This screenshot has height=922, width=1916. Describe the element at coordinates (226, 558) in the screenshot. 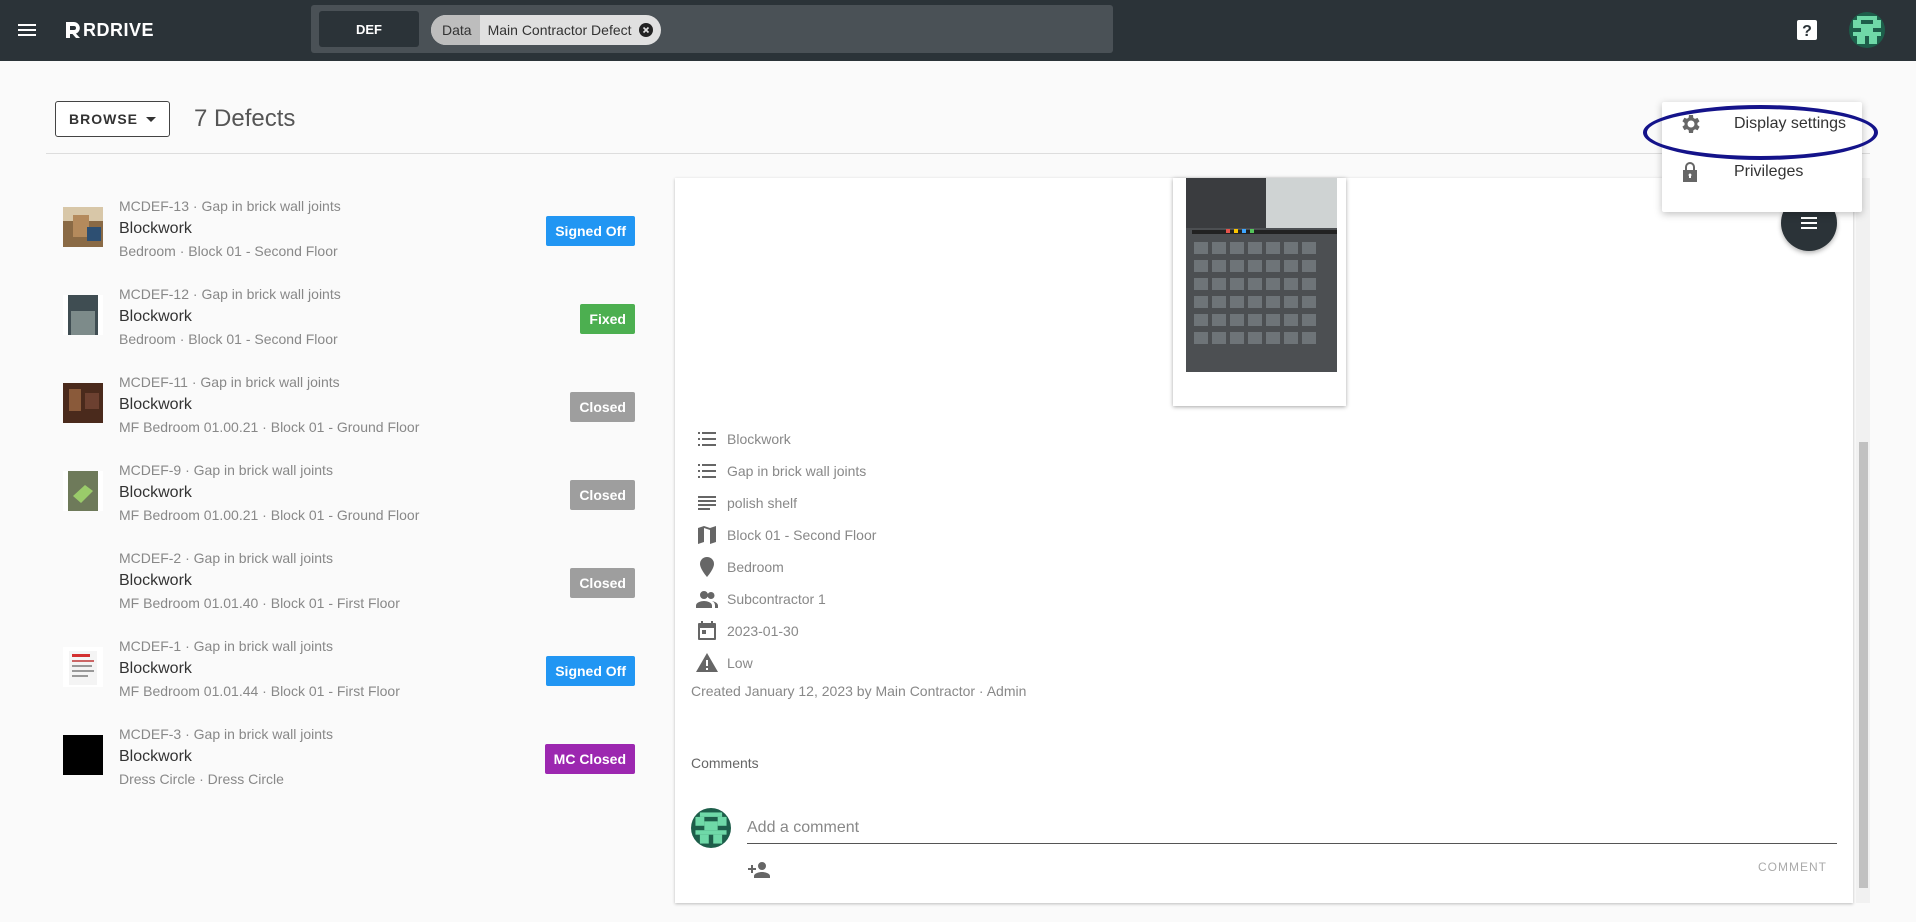

I see `defect-ref: MCDEF-2 · Gap in brick wall joints` at that location.